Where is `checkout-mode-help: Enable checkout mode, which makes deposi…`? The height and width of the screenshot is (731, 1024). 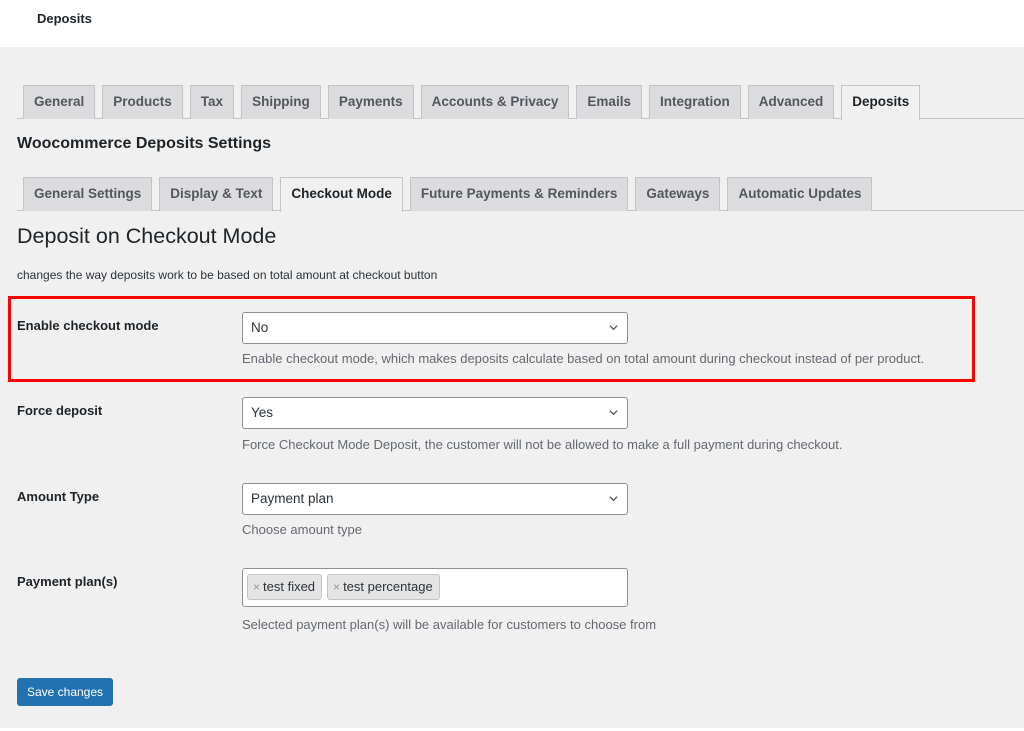
checkout-mode-help: Enable checkout mode, which makes deposi… is located at coordinates (583, 358).